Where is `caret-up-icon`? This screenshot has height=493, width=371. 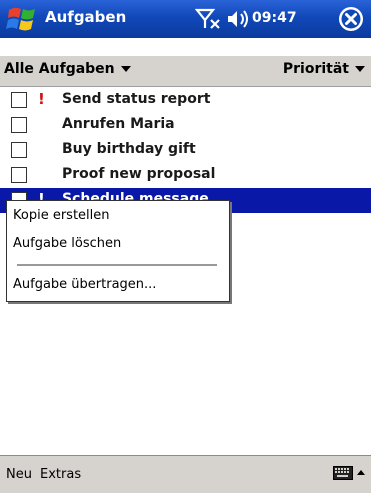 caret-up-icon is located at coordinates (361, 473).